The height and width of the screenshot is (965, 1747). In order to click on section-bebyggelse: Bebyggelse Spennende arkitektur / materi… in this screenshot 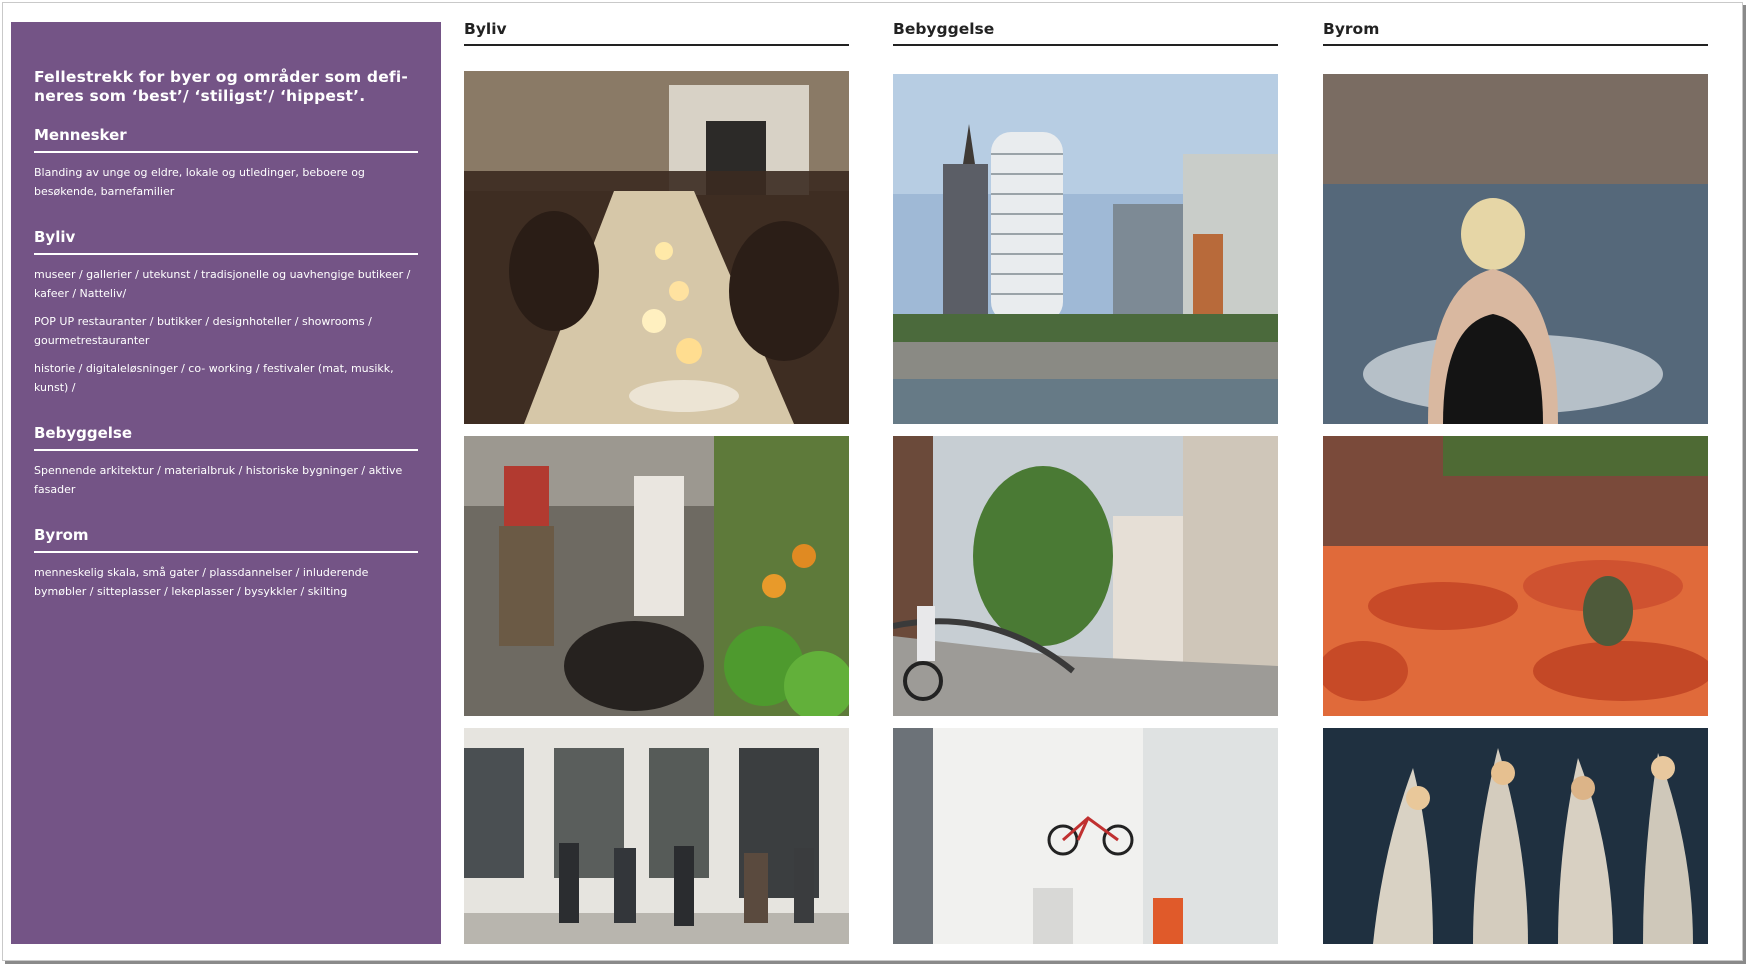, I will do `click(226, 461)`.